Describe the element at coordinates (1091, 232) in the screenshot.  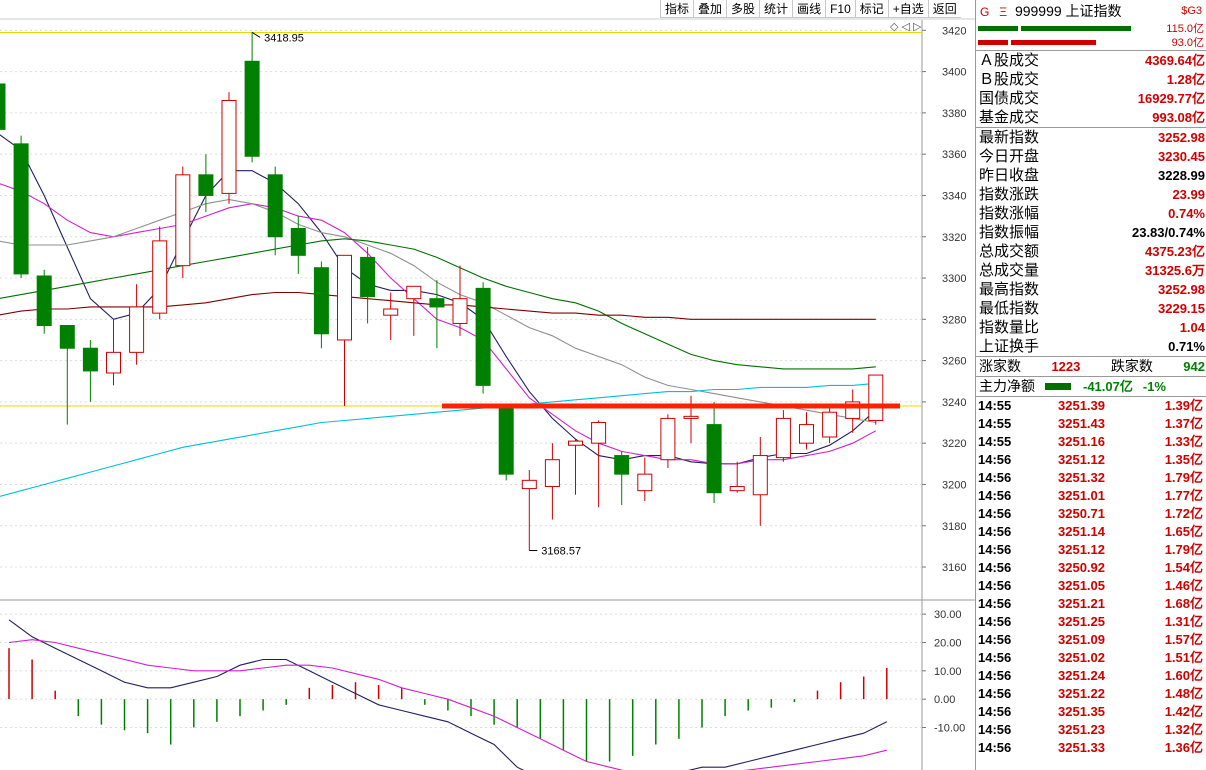
I see `stat-row: 指数振幅 23.83/0.74%` at that location.